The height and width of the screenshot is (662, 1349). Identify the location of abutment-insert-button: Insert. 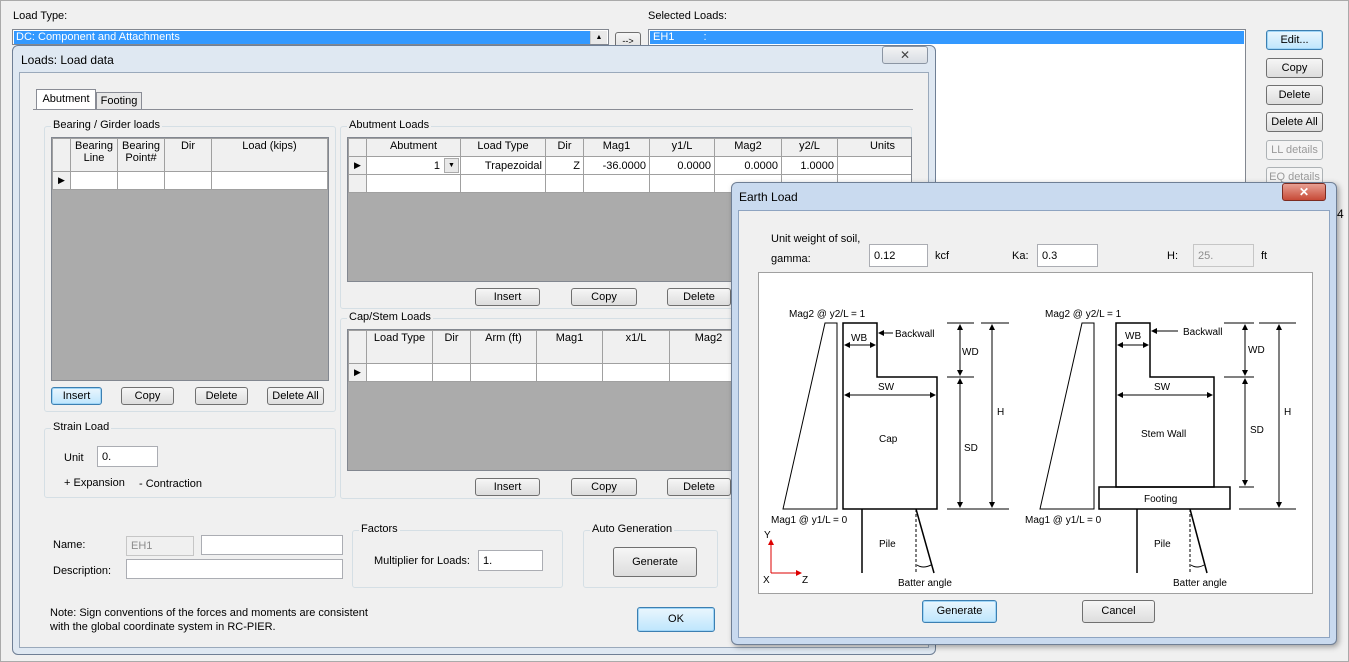
(507, 297).